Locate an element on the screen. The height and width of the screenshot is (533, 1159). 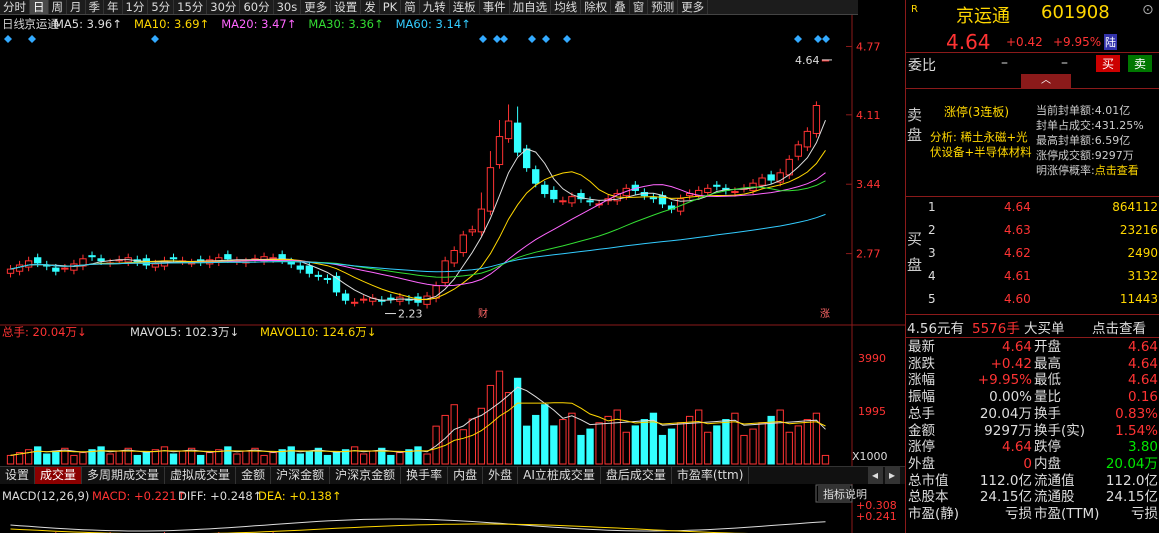
scroll-arrow-icon: ◂ is located at coordinates (875, 475).